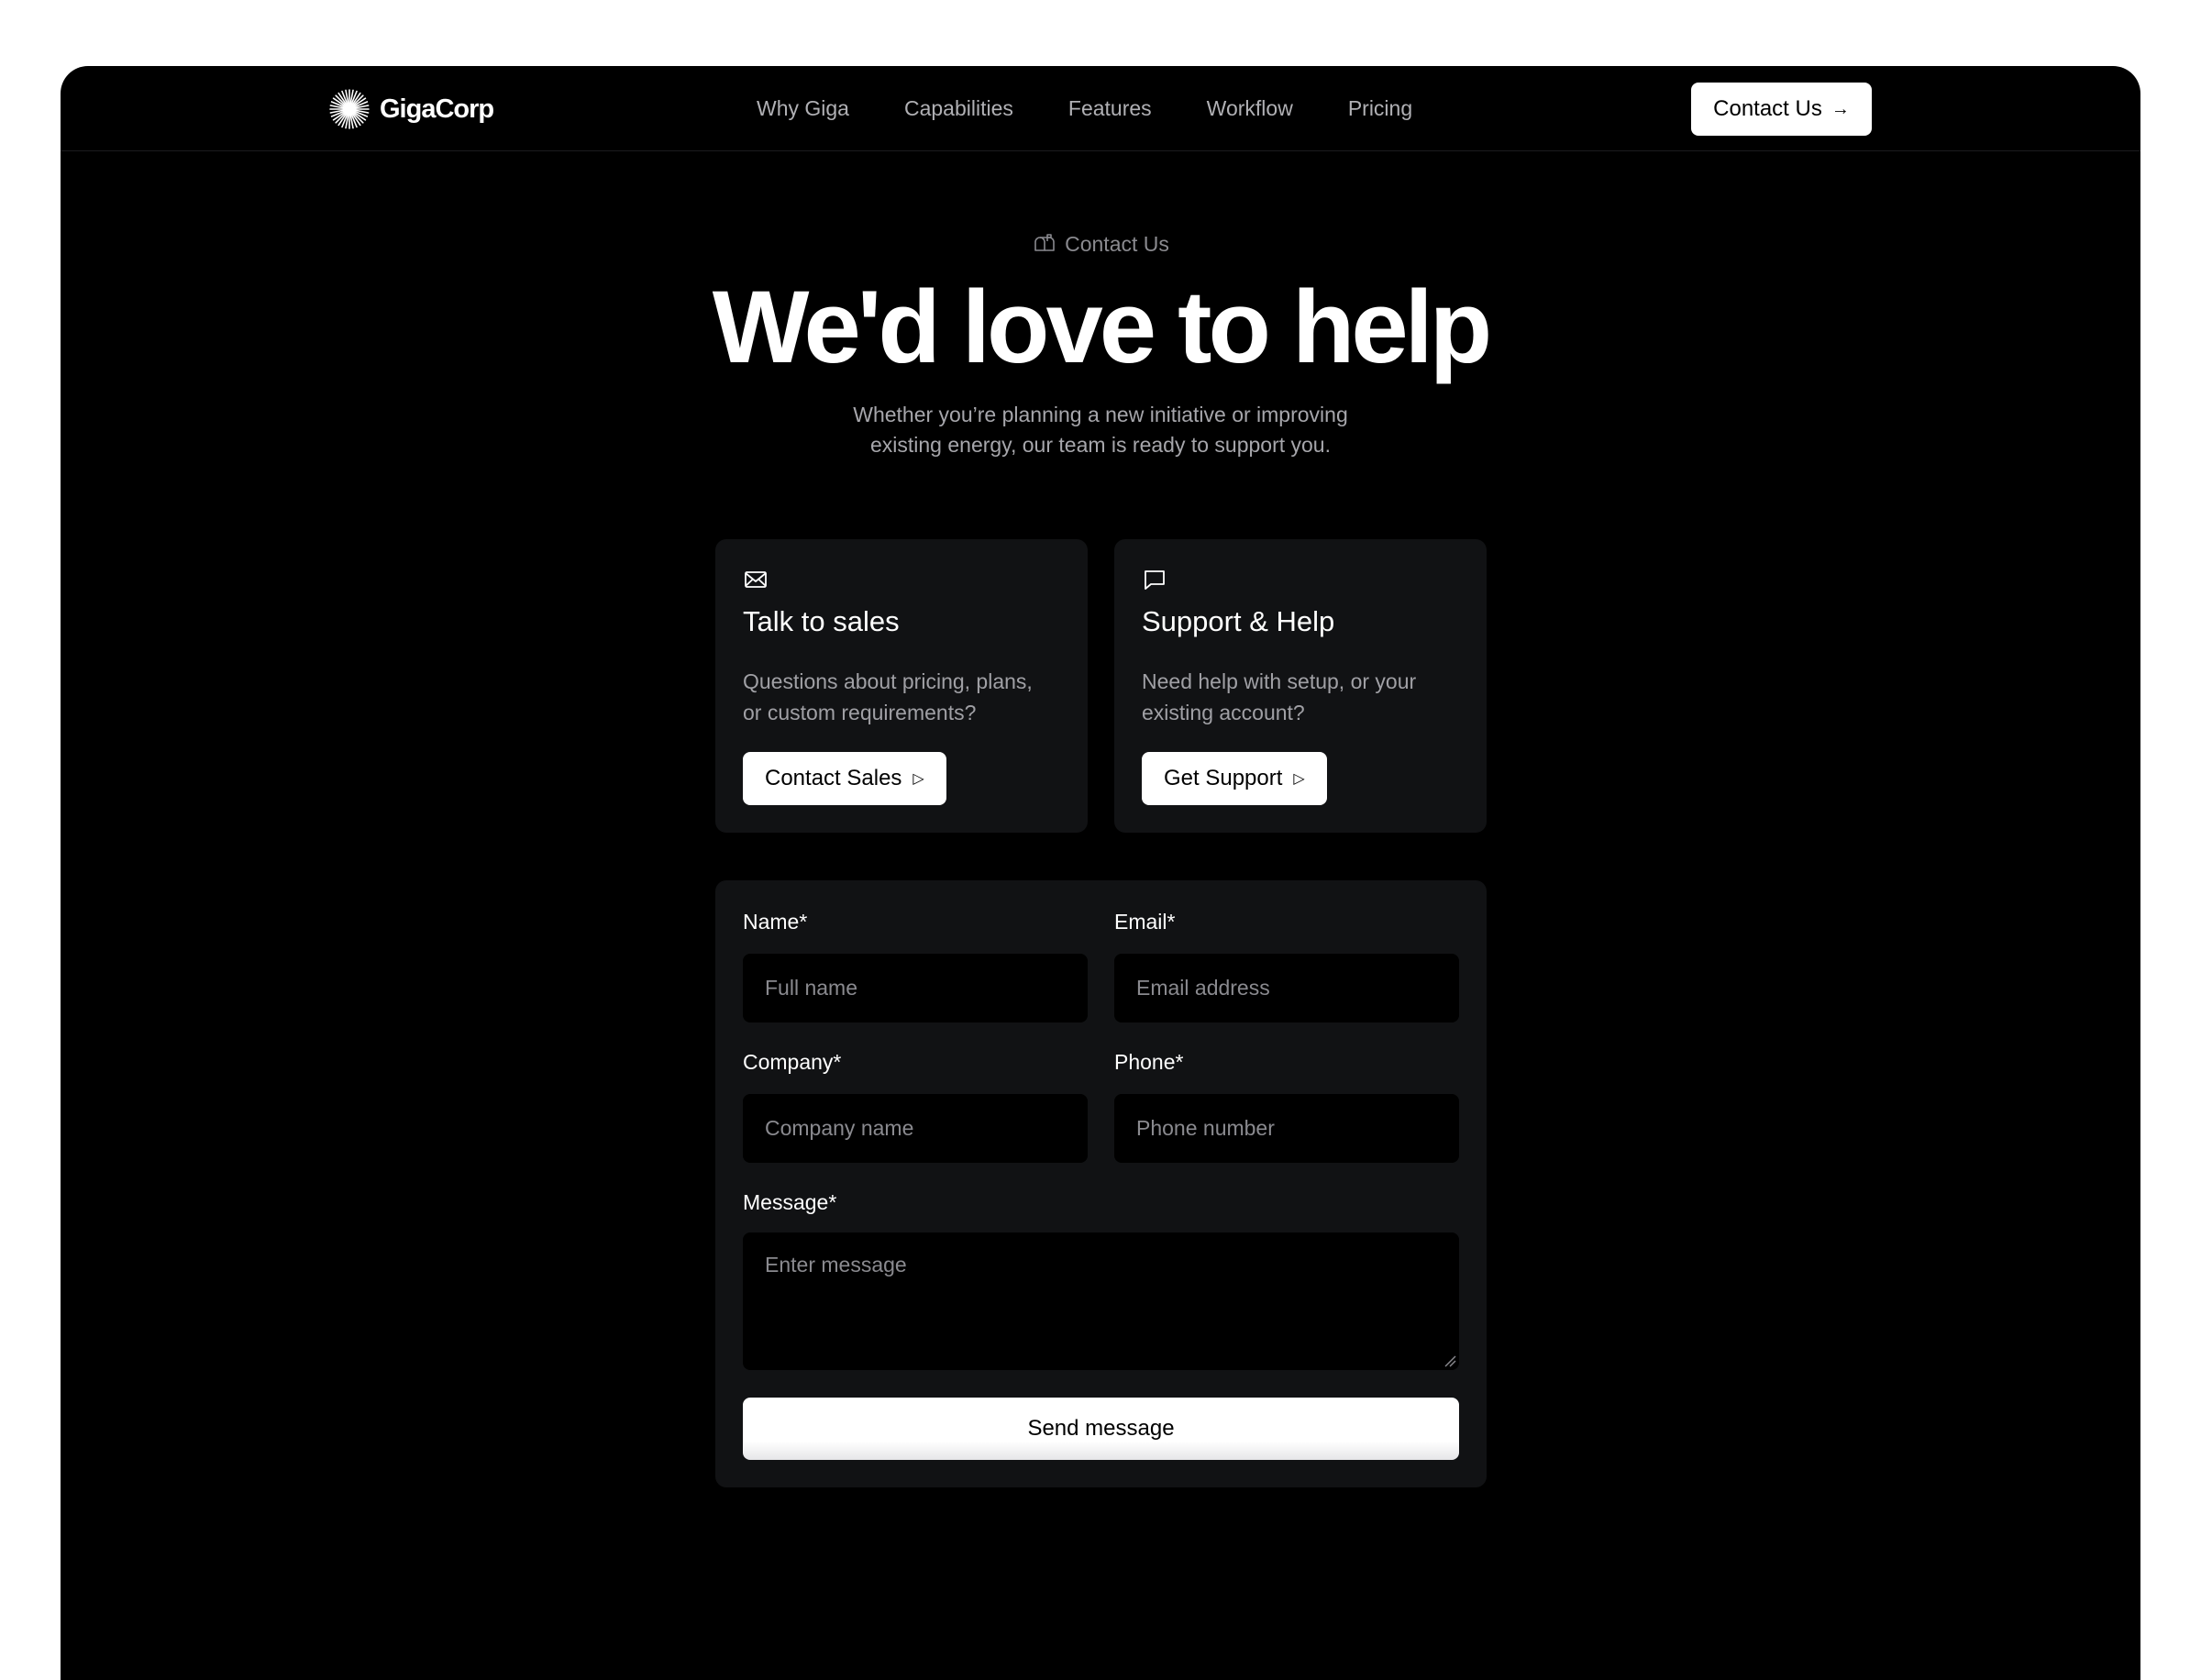  Describe the element at coordinates (1149, 1062) in the screenshot. I see `phone-label: Phone*` at that location.